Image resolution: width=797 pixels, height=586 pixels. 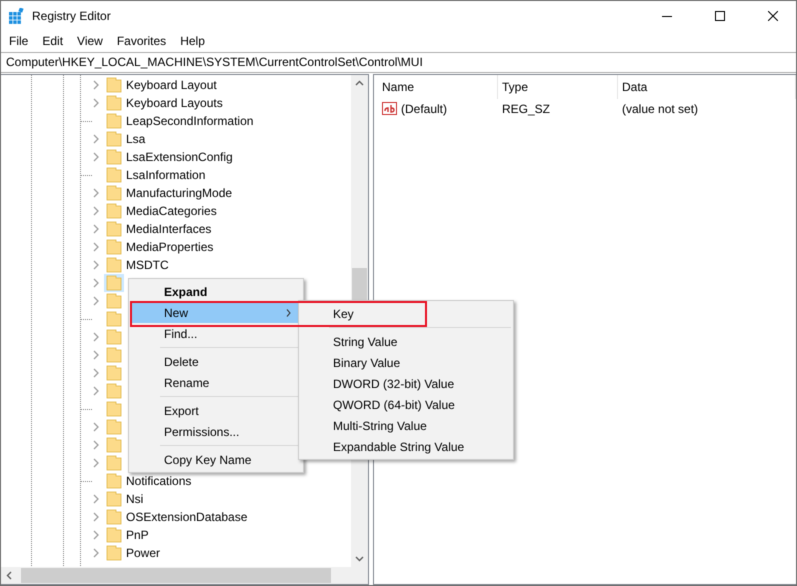 What do you see at coordinates (72, 16) in the screenshot?
I see `window-title: Registry Editor` at bounding box center [72, 16].